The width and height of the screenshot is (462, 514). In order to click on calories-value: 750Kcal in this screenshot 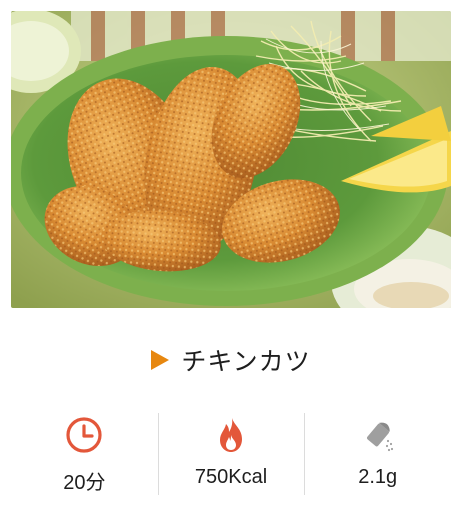, I will do `click(231, 477)`.